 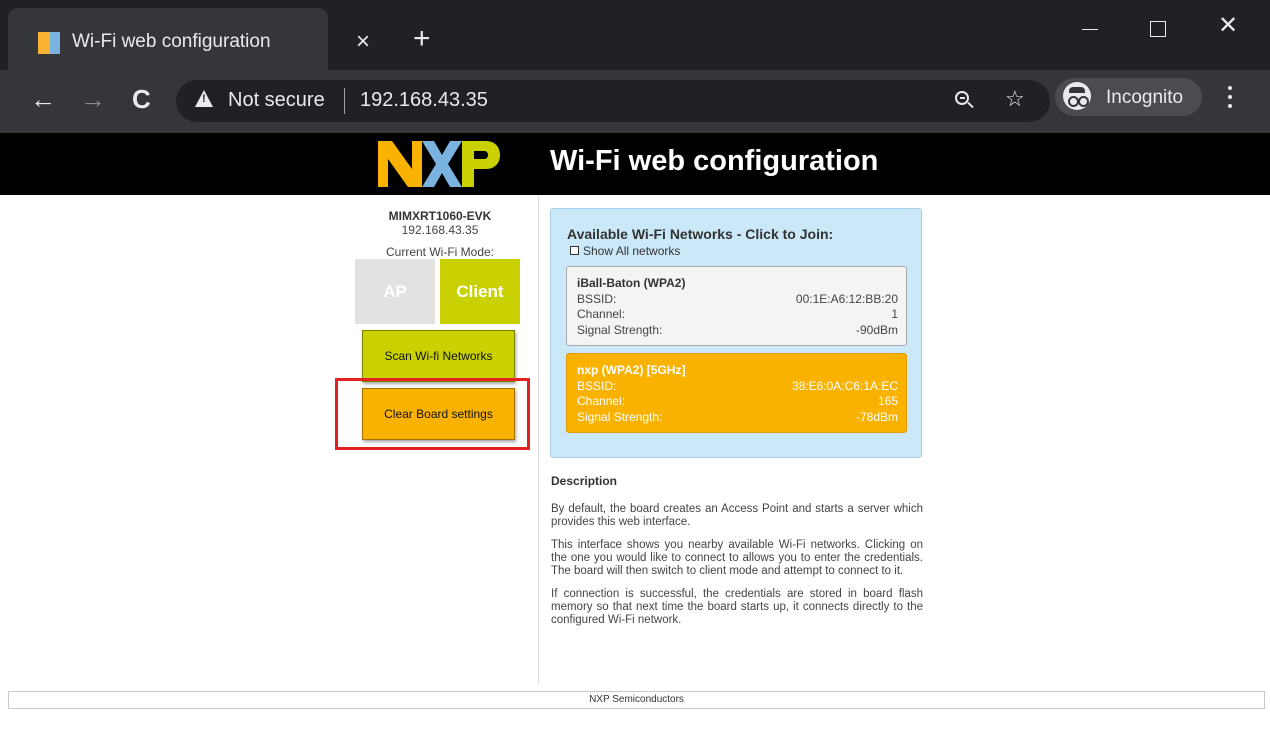 I want to click on ap-mode-button: AP, so click(x=395, y=291).